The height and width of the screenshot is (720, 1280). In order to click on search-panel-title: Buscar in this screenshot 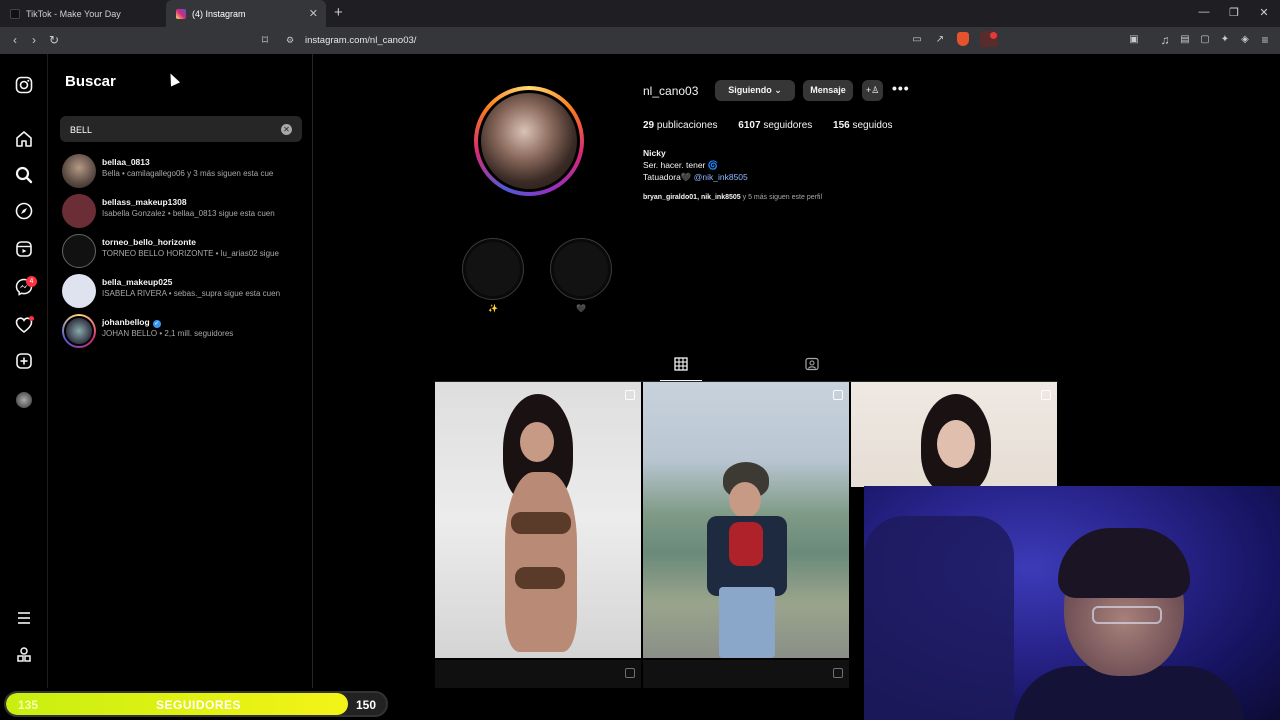, I will do `click(90, 81)`.